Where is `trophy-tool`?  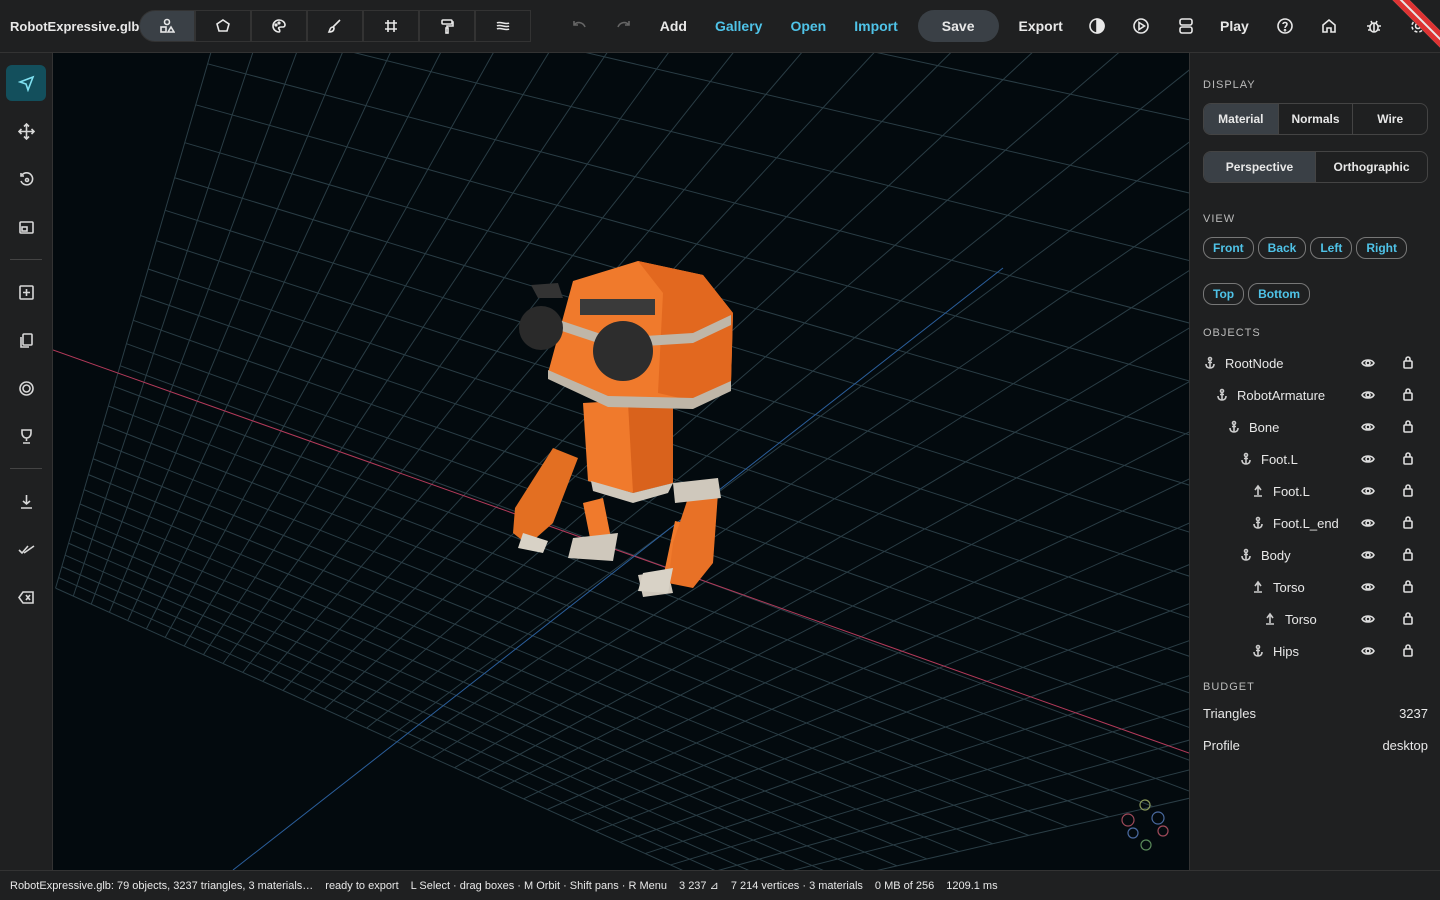
trophy-tool is located at coordinates (26, 436).